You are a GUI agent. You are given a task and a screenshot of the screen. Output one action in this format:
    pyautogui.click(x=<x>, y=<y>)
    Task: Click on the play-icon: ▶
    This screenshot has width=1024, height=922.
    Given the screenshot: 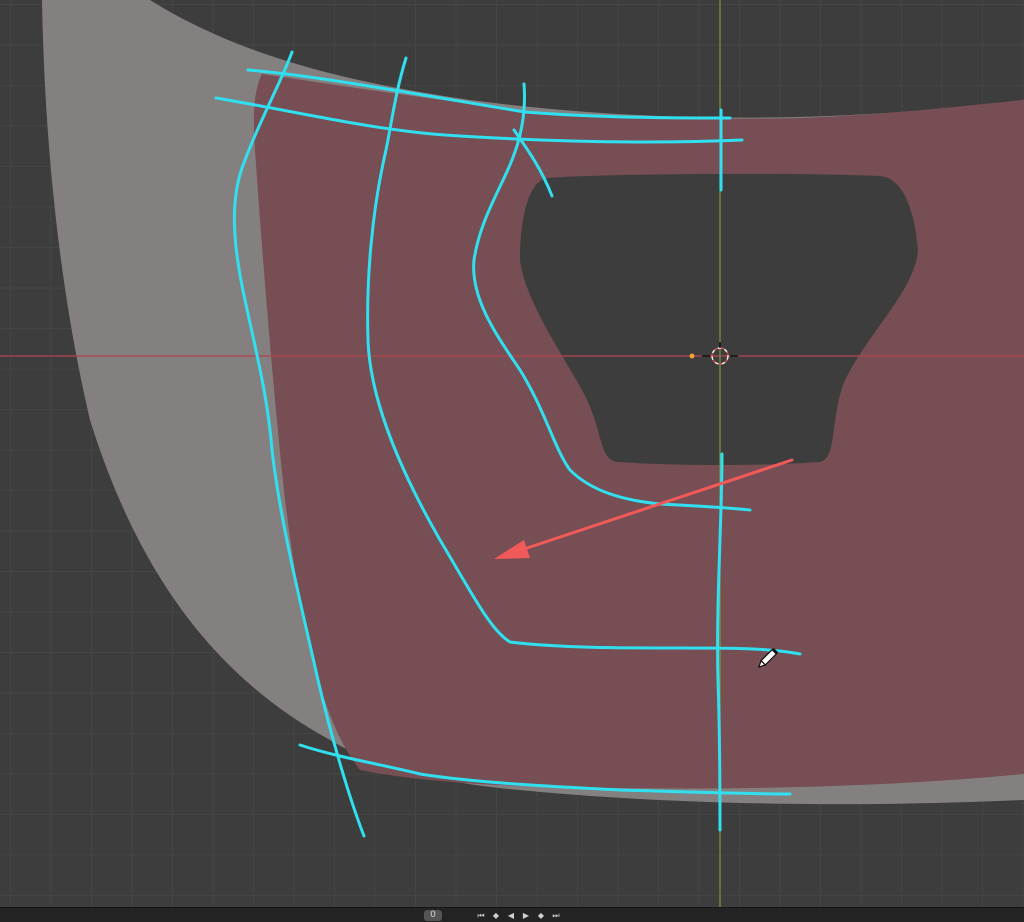 What is the action you would take?
    pyautogui.click(x=526, y=915)
    